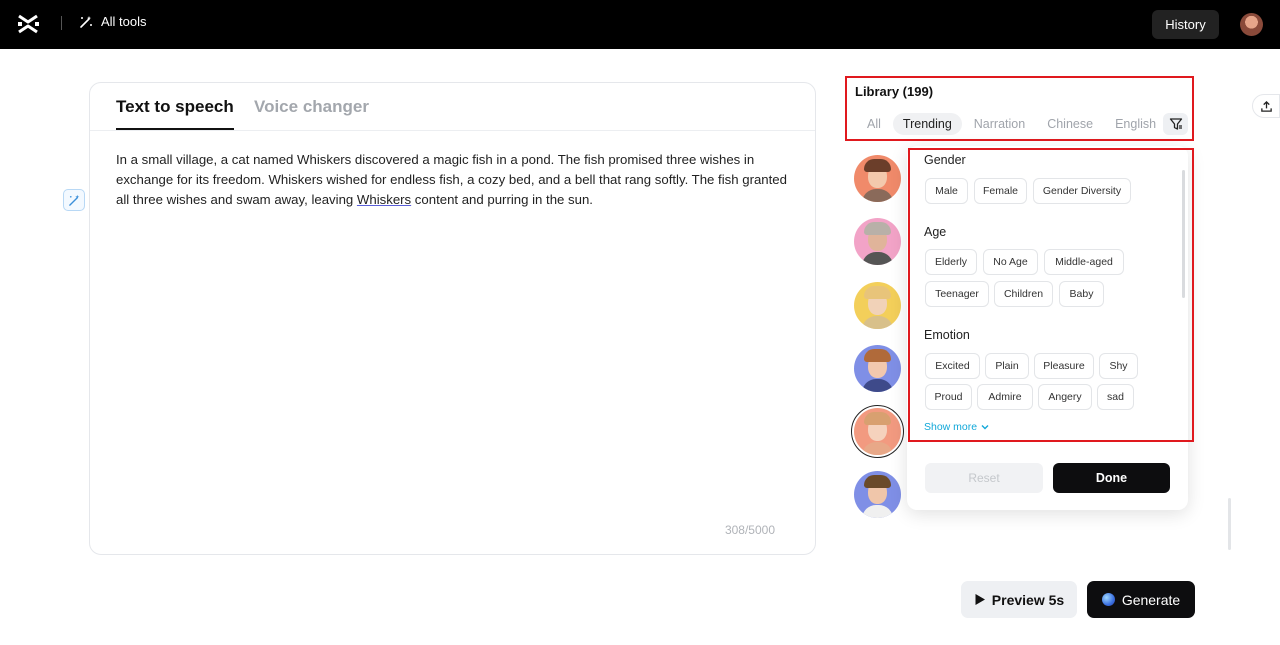 The height and width of the screenshot is (645, 1280). What do you see at coordinates (1135, 124) in the screenshot?
I see `category-chip-english: English` at bounding box center [1135, 124].